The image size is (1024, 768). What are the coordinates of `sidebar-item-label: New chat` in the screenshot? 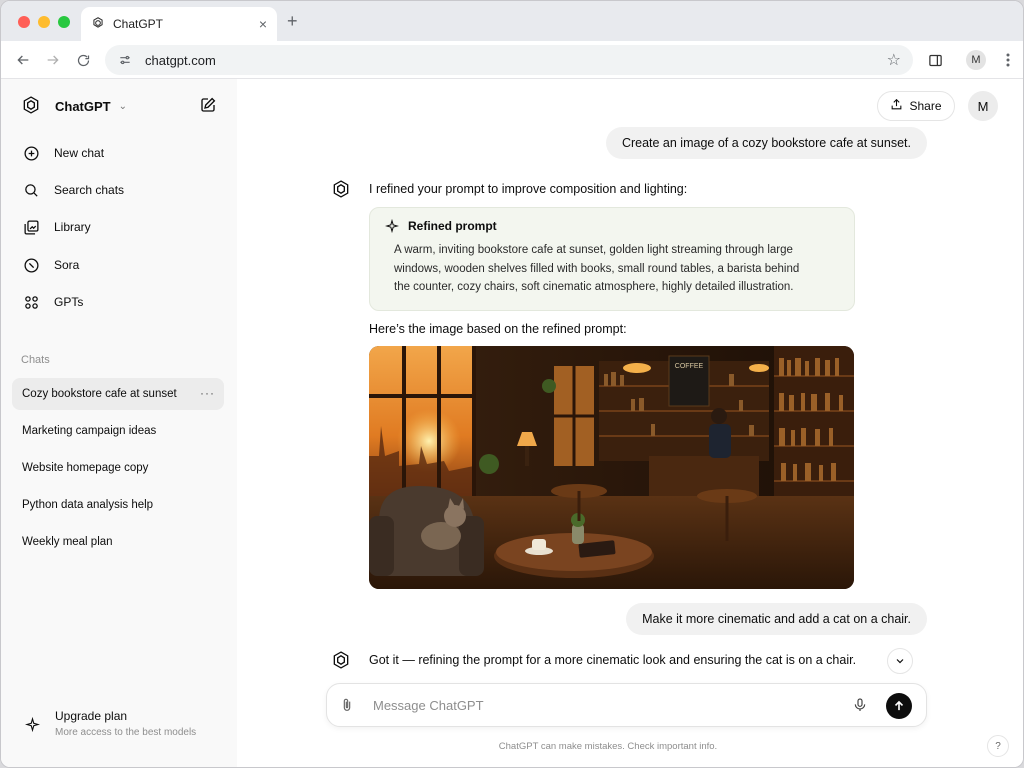 It's located at (79, 153).